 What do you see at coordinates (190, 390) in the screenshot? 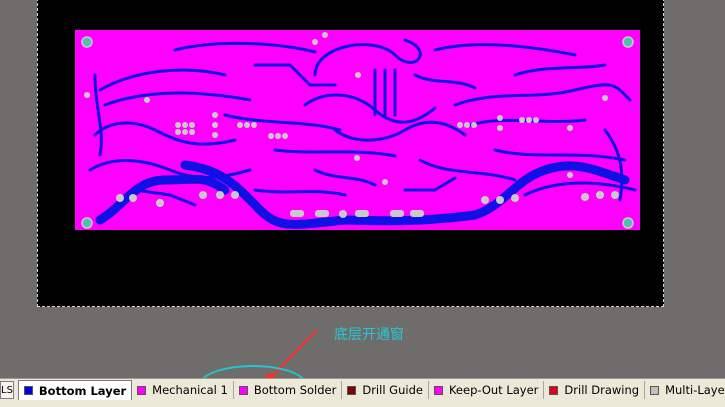
I see `tab-label: Mechanical 1` at bounding box center [190, 390].